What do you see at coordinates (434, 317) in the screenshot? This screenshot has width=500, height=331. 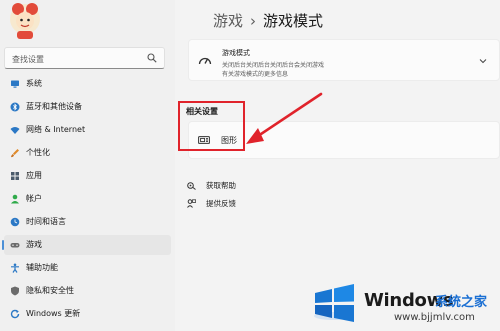 I see `watermark-url: www.bjjmlv.com` at bounding box center [434, 317].